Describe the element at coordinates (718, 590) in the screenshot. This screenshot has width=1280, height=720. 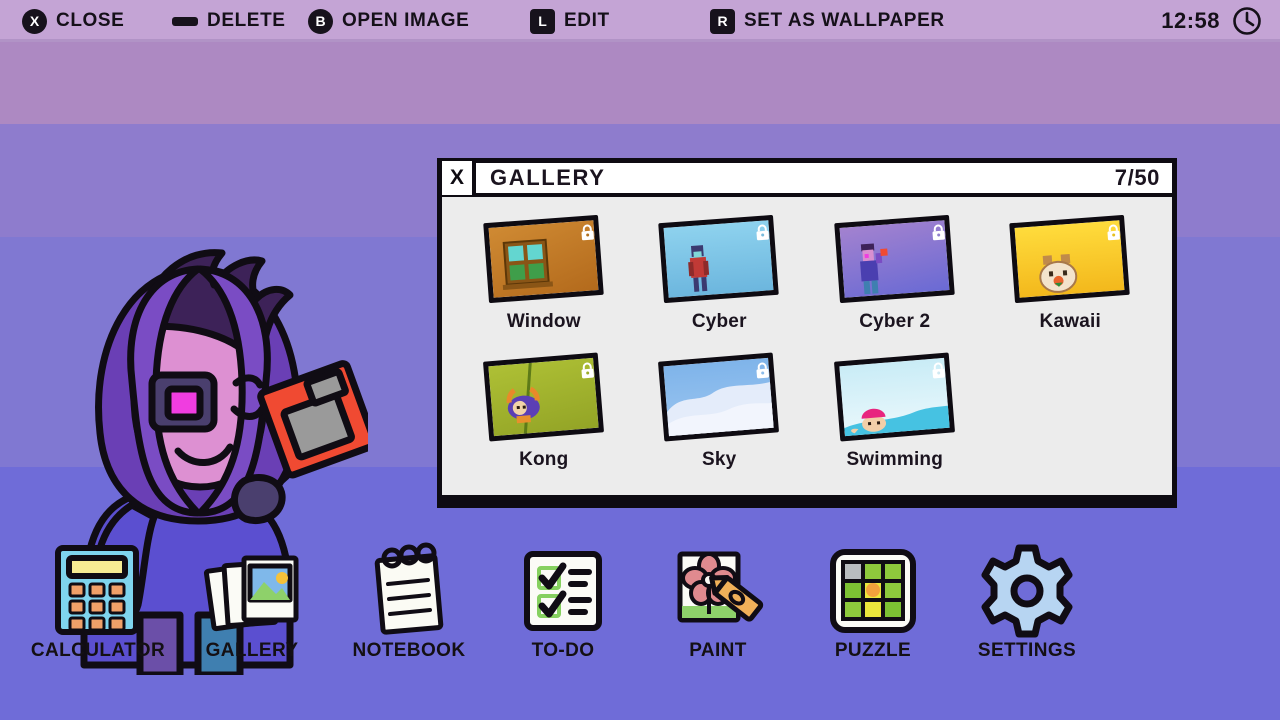
I see `paint-icon` at that location.